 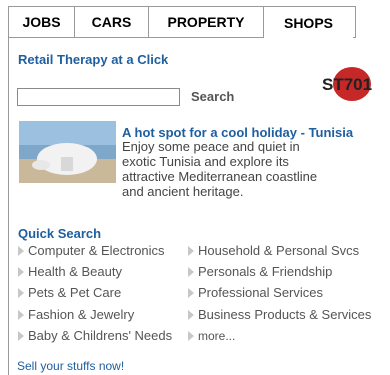 I want to click on search-button: Search, so click(x=212, y=96).